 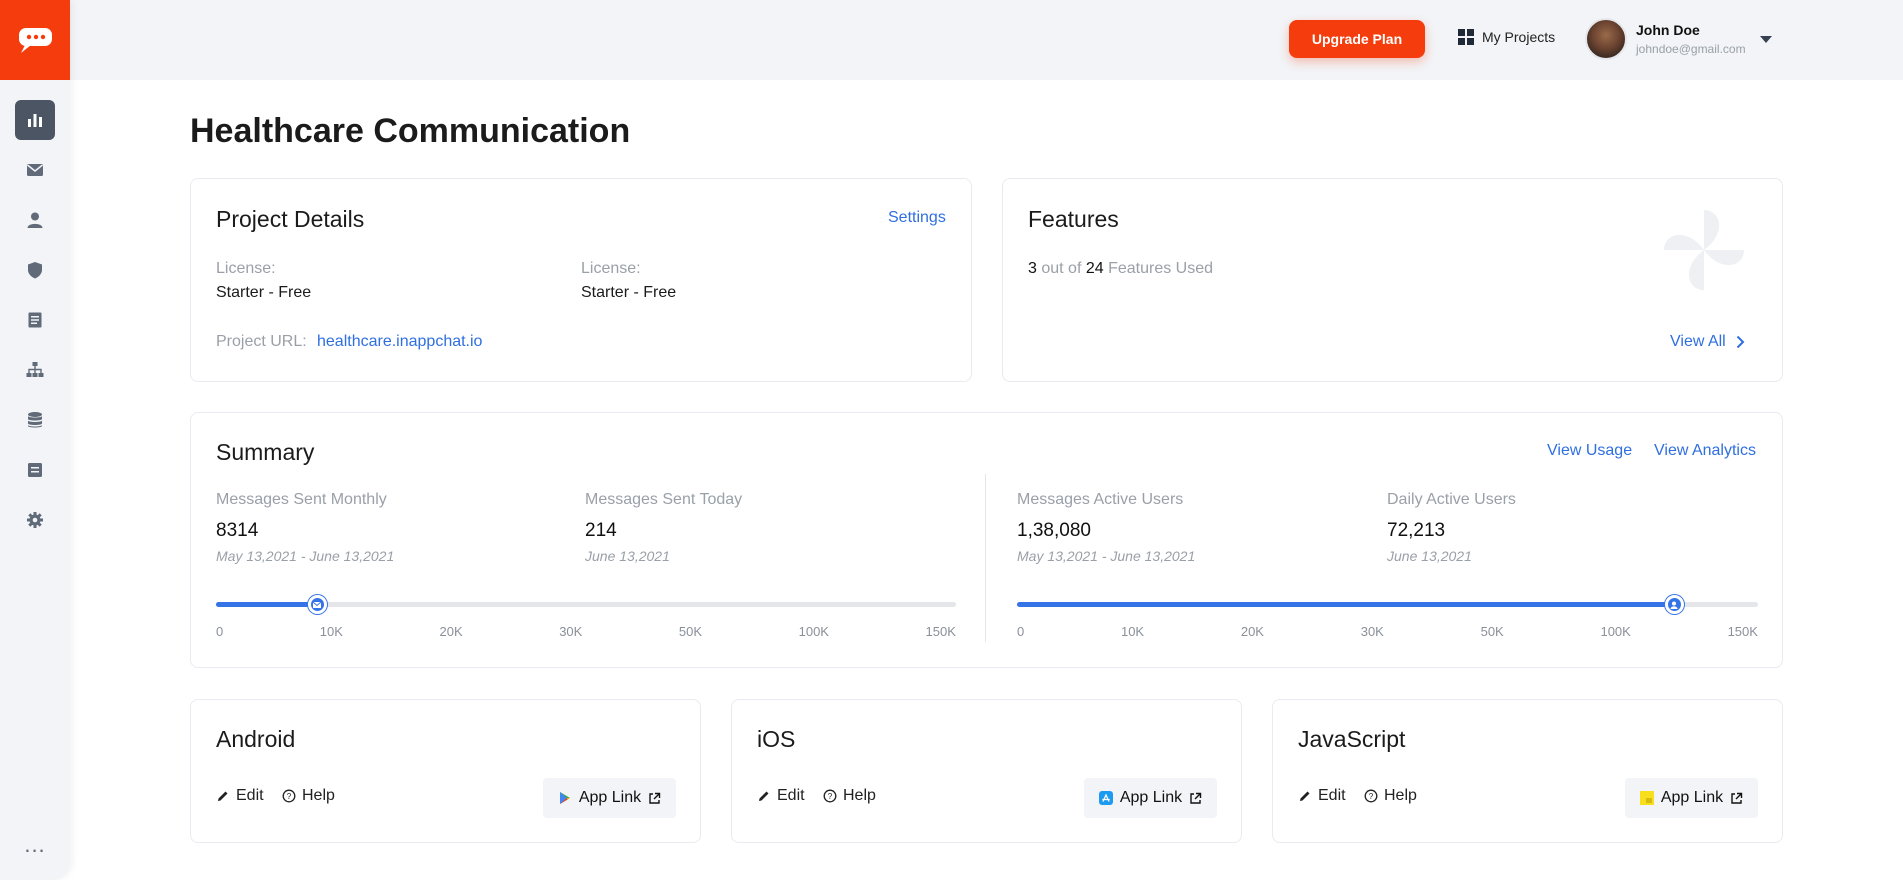 I want to click on stat-date-range: June 13,2021, so click(x=627, y=556).